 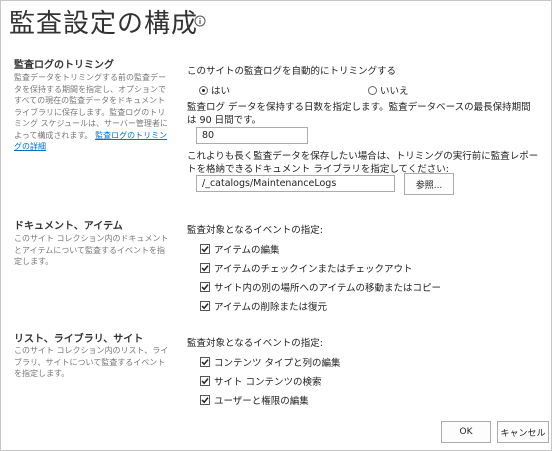 I want to click on checkbox-label: コンテンツ タイプと列の編集, so click(x=277, y=363).